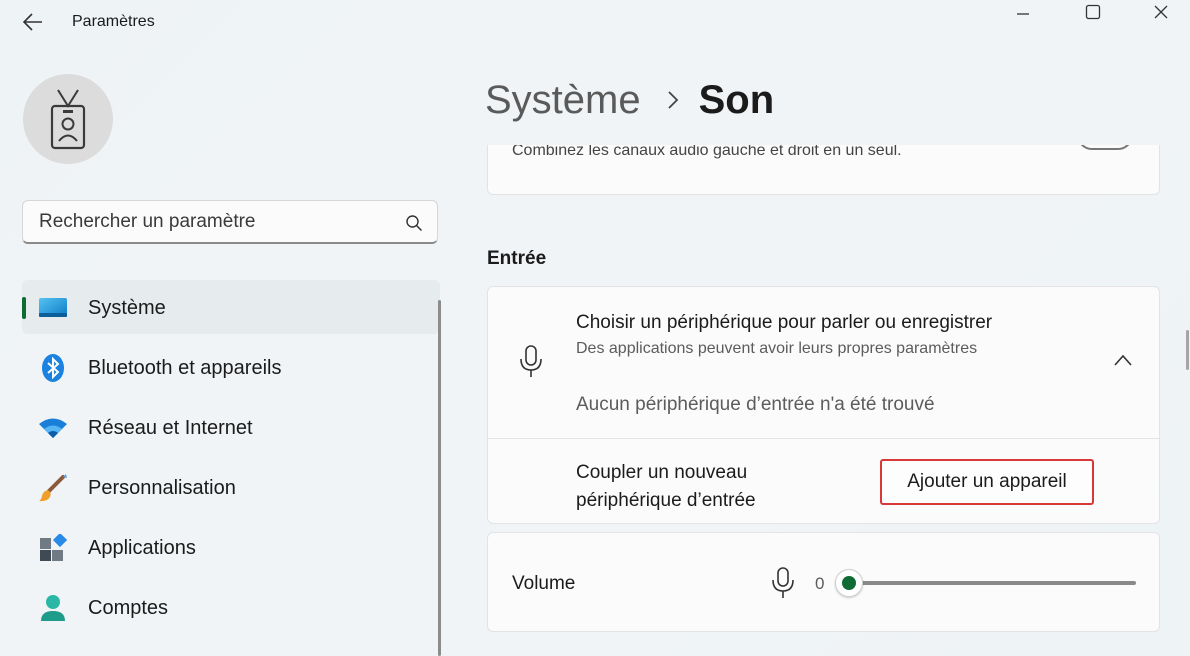 Image resolution: width=1190 pixels, height=656 pixels. I want to click on search-icon, so click(414, 223).